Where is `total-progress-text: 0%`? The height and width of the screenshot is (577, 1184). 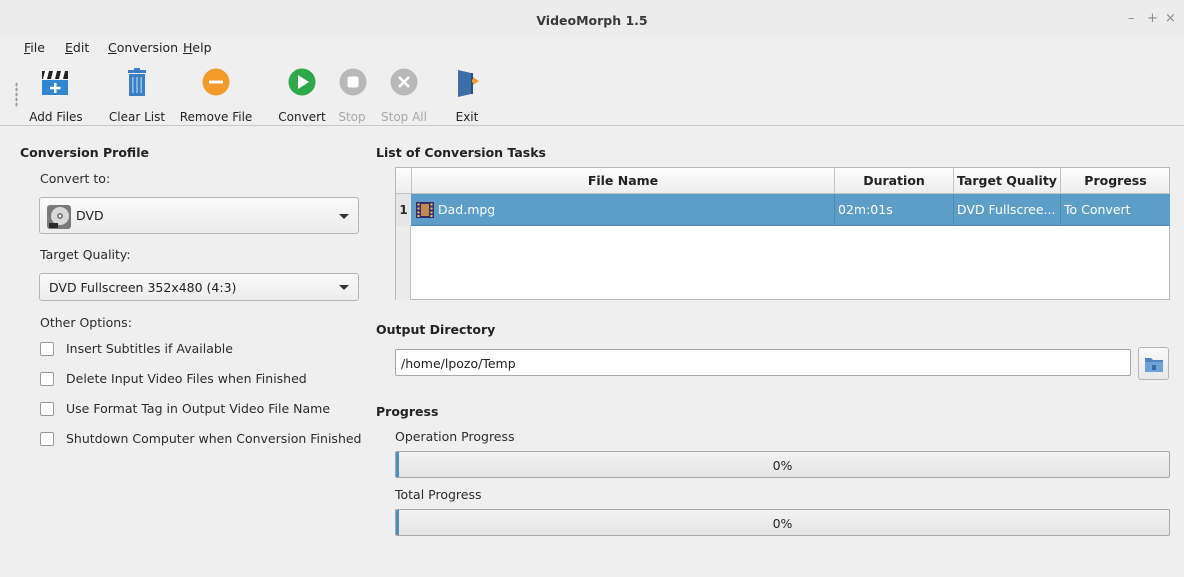 total-progress-text: 0% is located at coordinates (782, 523).